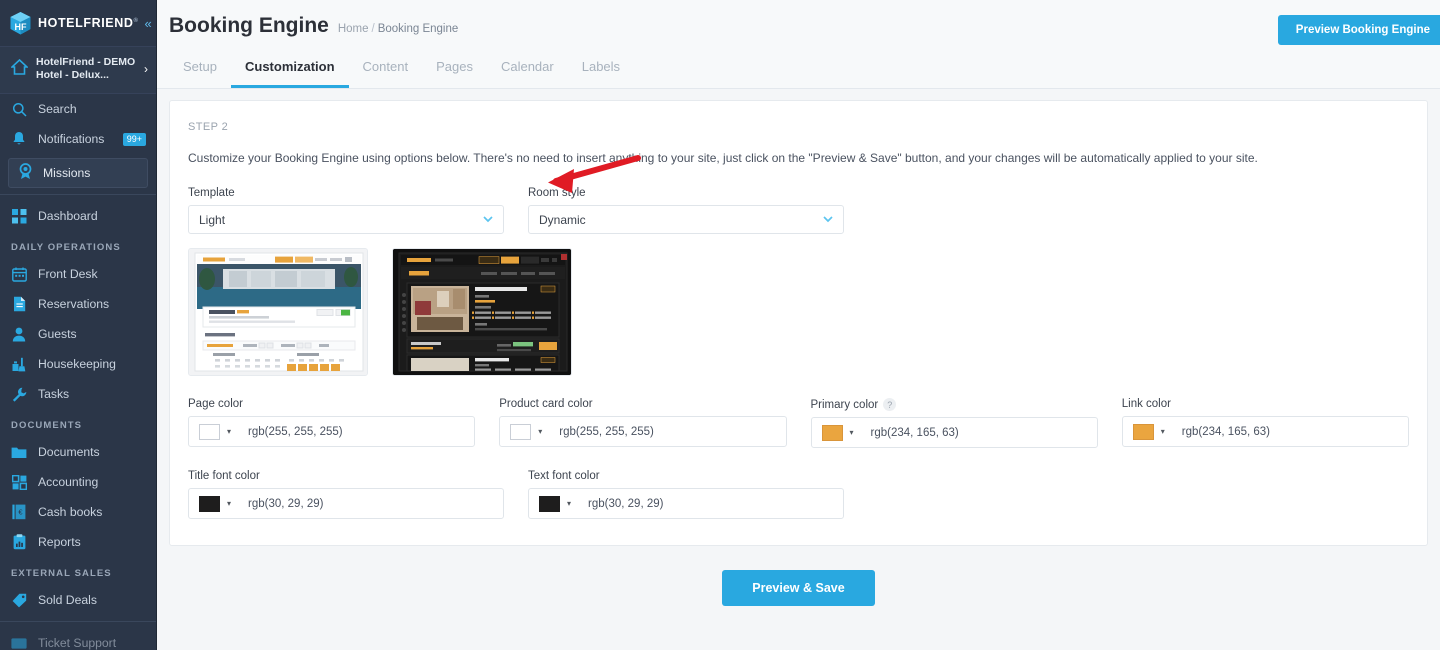 This screenshot has height=650, width=1440. Describe the element at coordinates (78, 274) in the screenshot. I see `sidebar-item-front-desk: Front Desk` at that location.